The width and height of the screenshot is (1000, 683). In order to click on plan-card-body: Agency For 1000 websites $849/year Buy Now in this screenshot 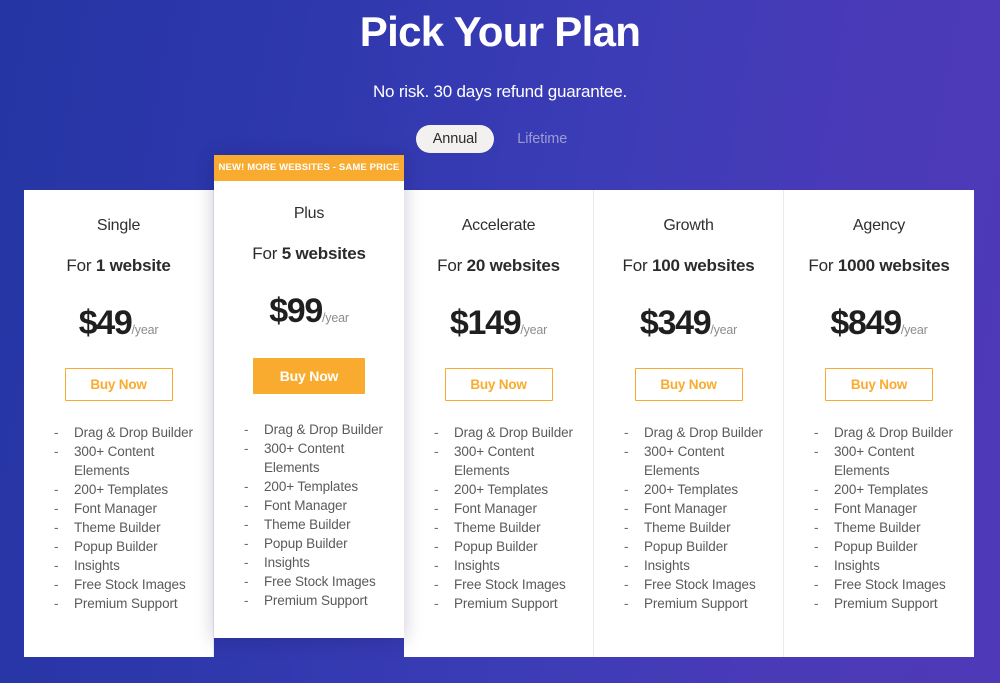, I will do `click(879, 295)`.